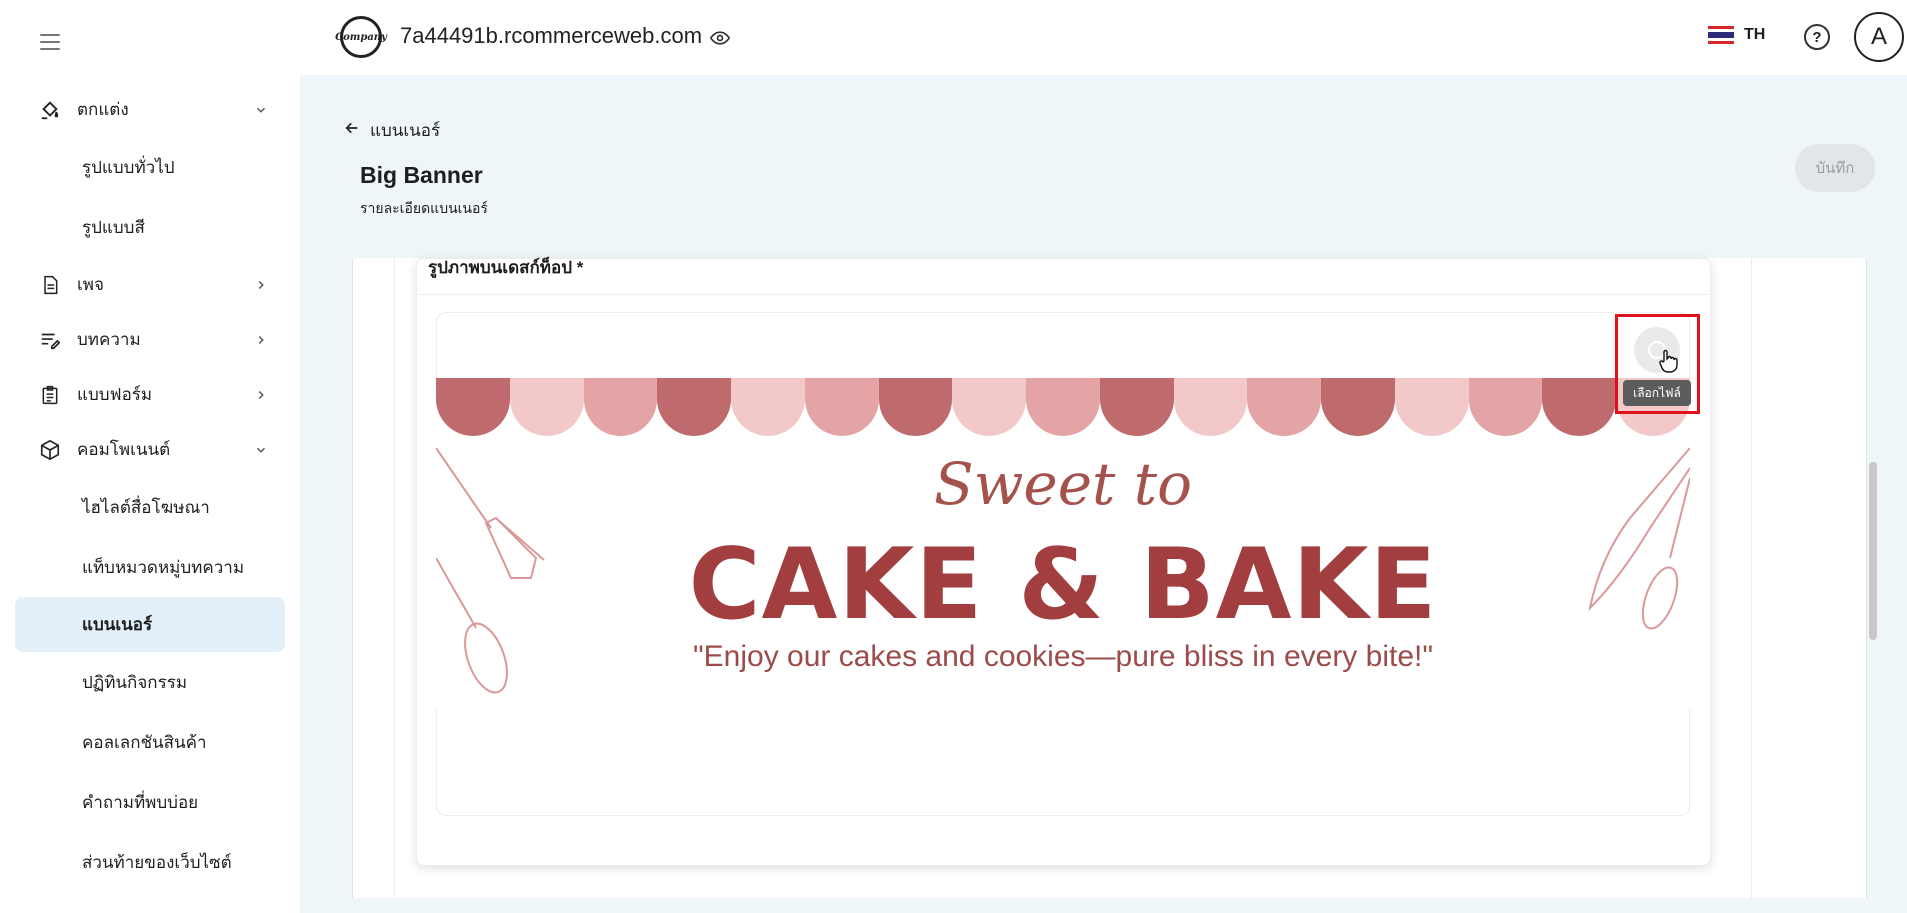 This screenshot has height=913, width=1907. What do you see at coordinates (551, 36) in the screenshot?
I see `site-domain: 7a44491b.rcommerceweb.com` at bounding box center [551, 36].